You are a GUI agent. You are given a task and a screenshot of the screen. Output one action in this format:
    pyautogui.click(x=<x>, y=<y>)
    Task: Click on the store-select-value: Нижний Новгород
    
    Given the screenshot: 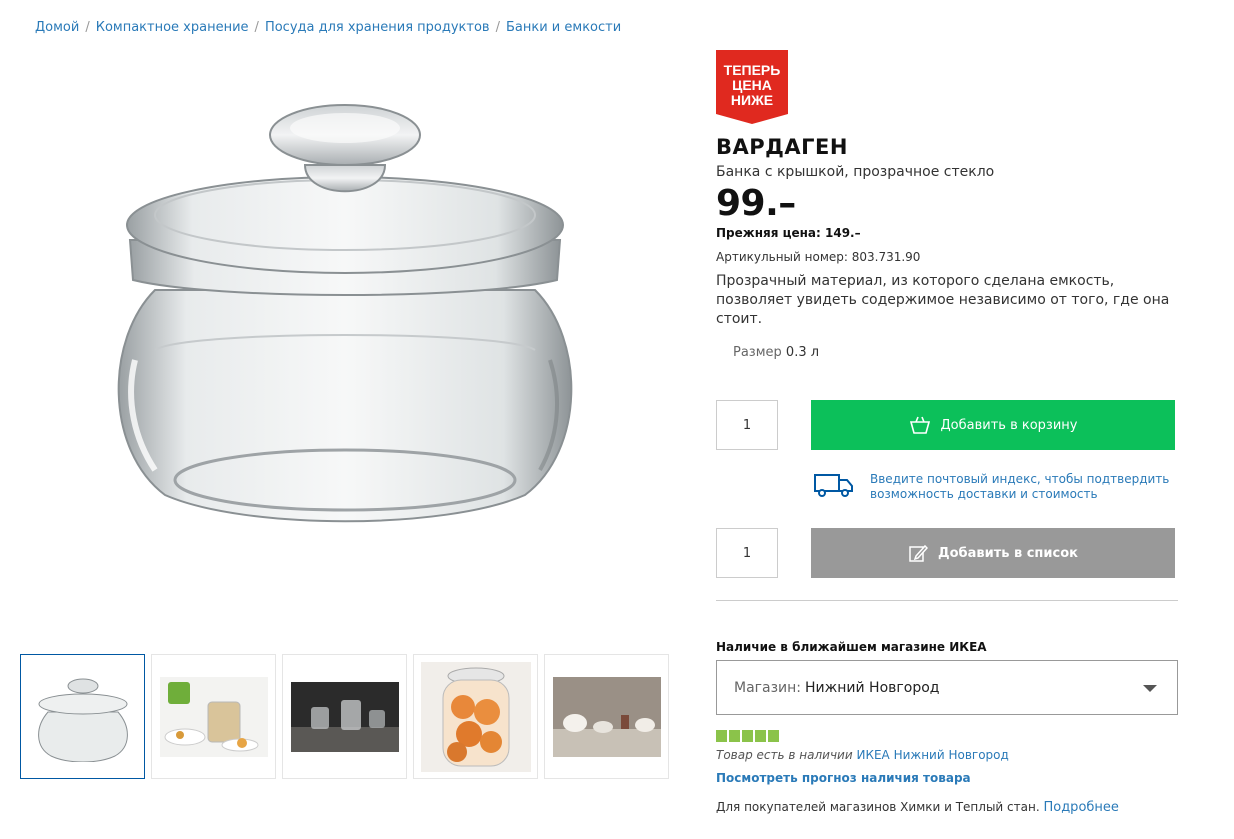 What is the action you would take?
    pyautogui.click(x=872, y=687)
    